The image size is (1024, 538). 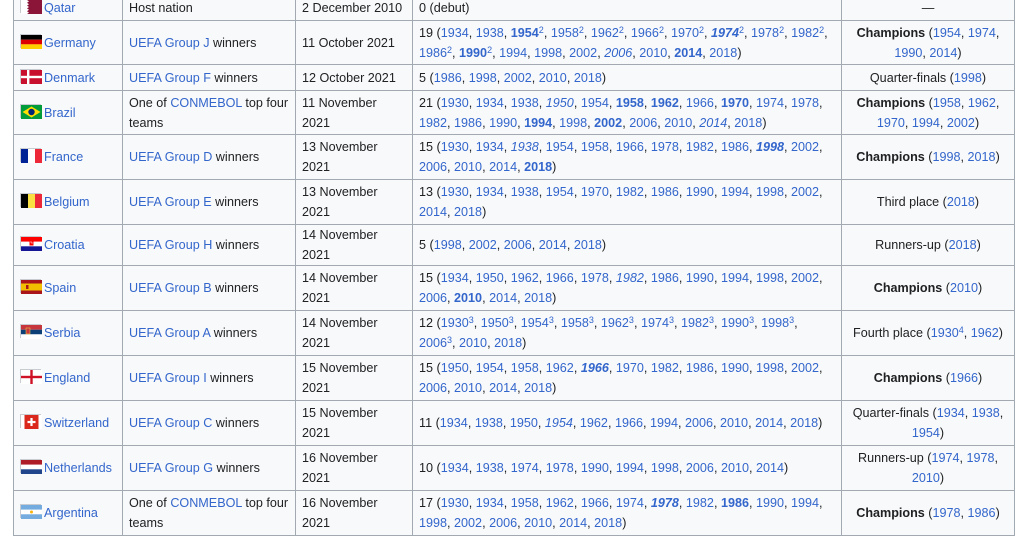 What do you see at coordinates (926, 123) in the screenshot?
I see `best-link: 1994` at bounding box center [926, 123].